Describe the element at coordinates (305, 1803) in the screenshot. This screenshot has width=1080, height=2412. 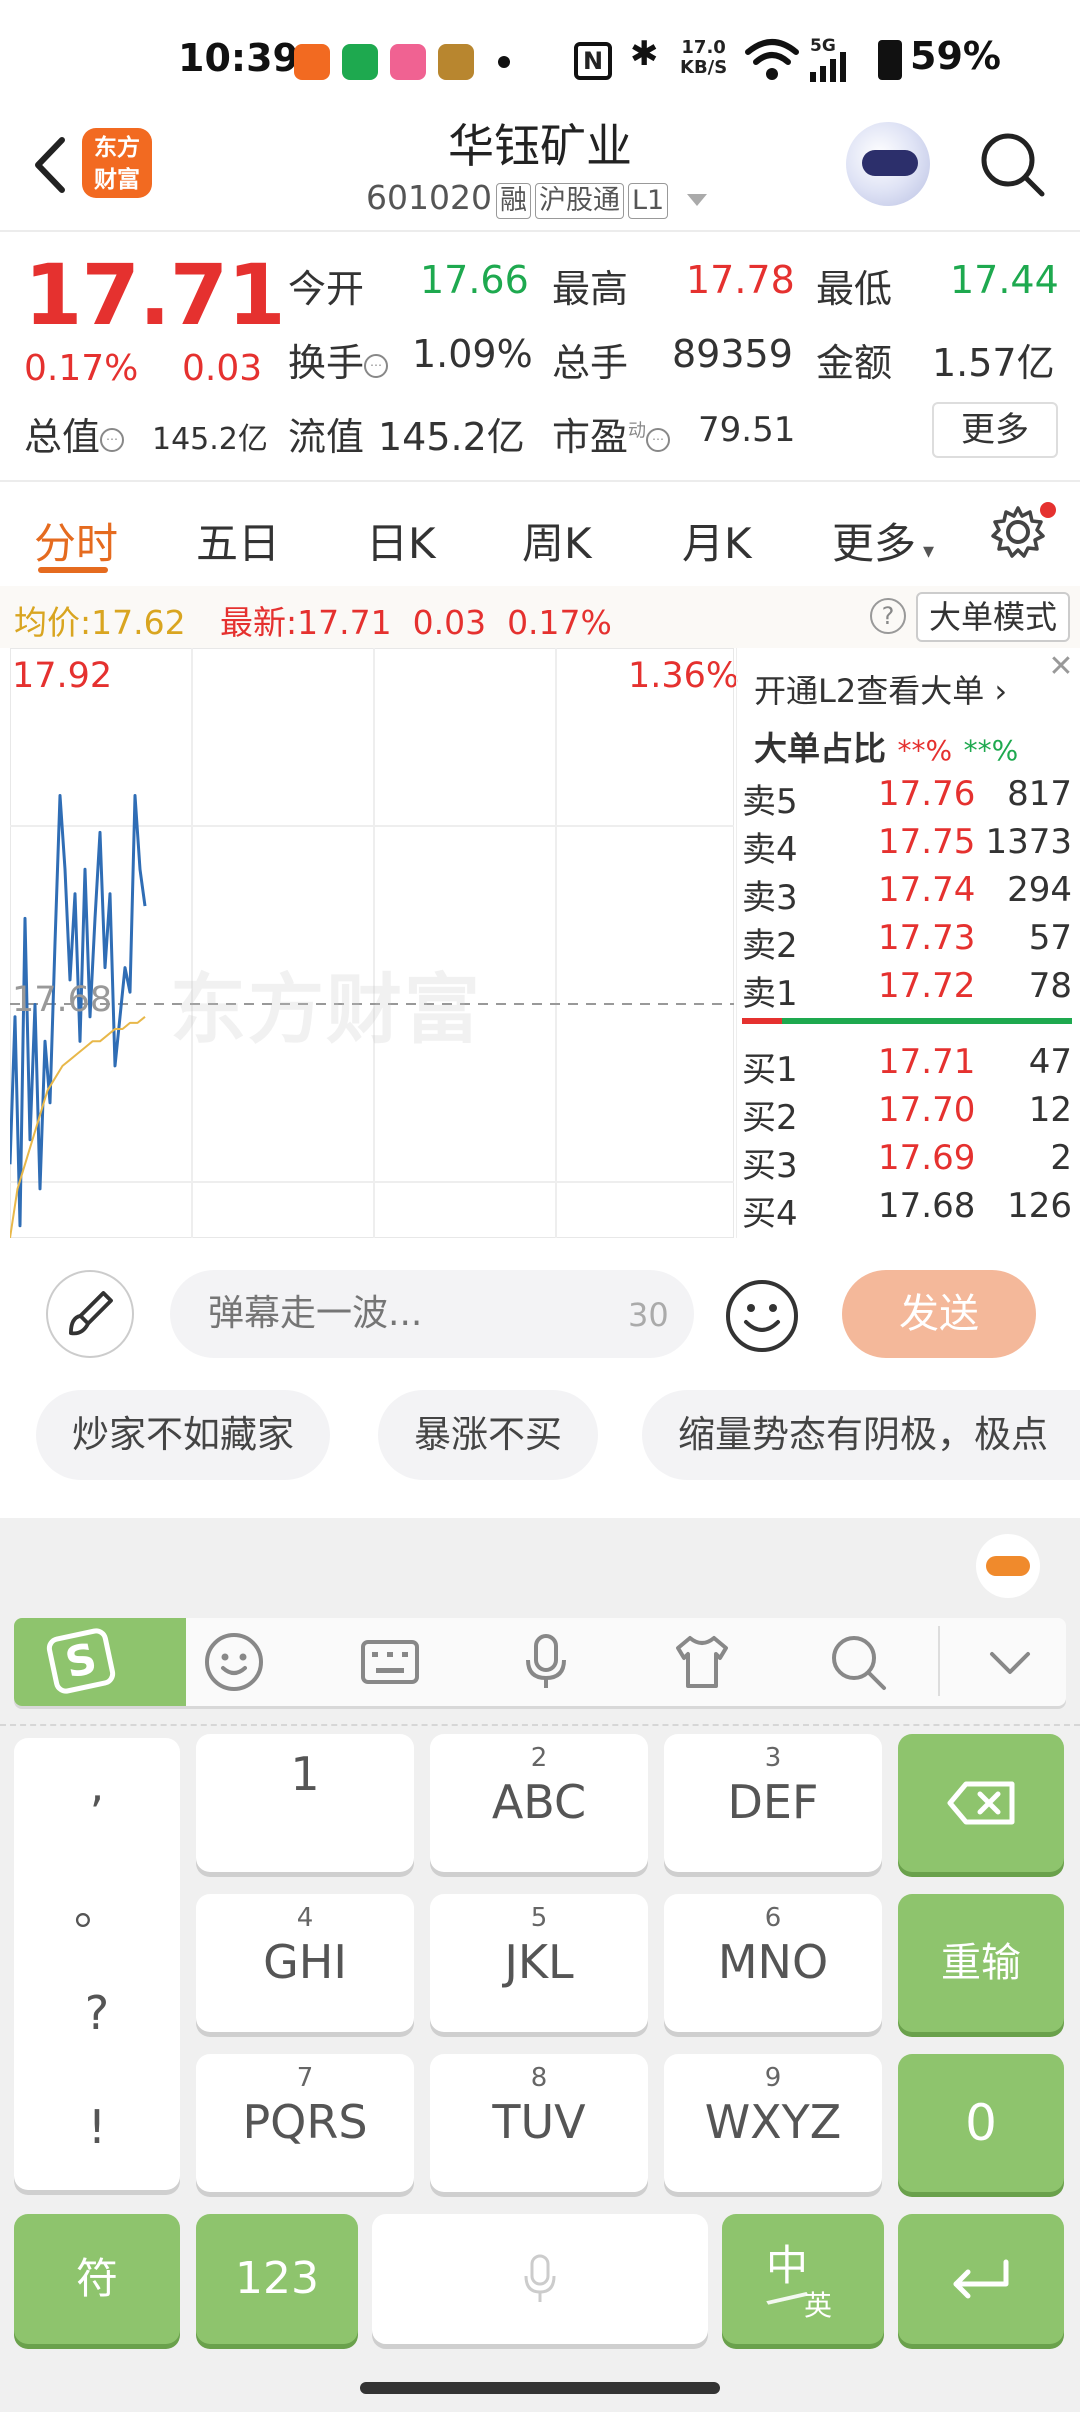
I see `key-1: 1` at that location.